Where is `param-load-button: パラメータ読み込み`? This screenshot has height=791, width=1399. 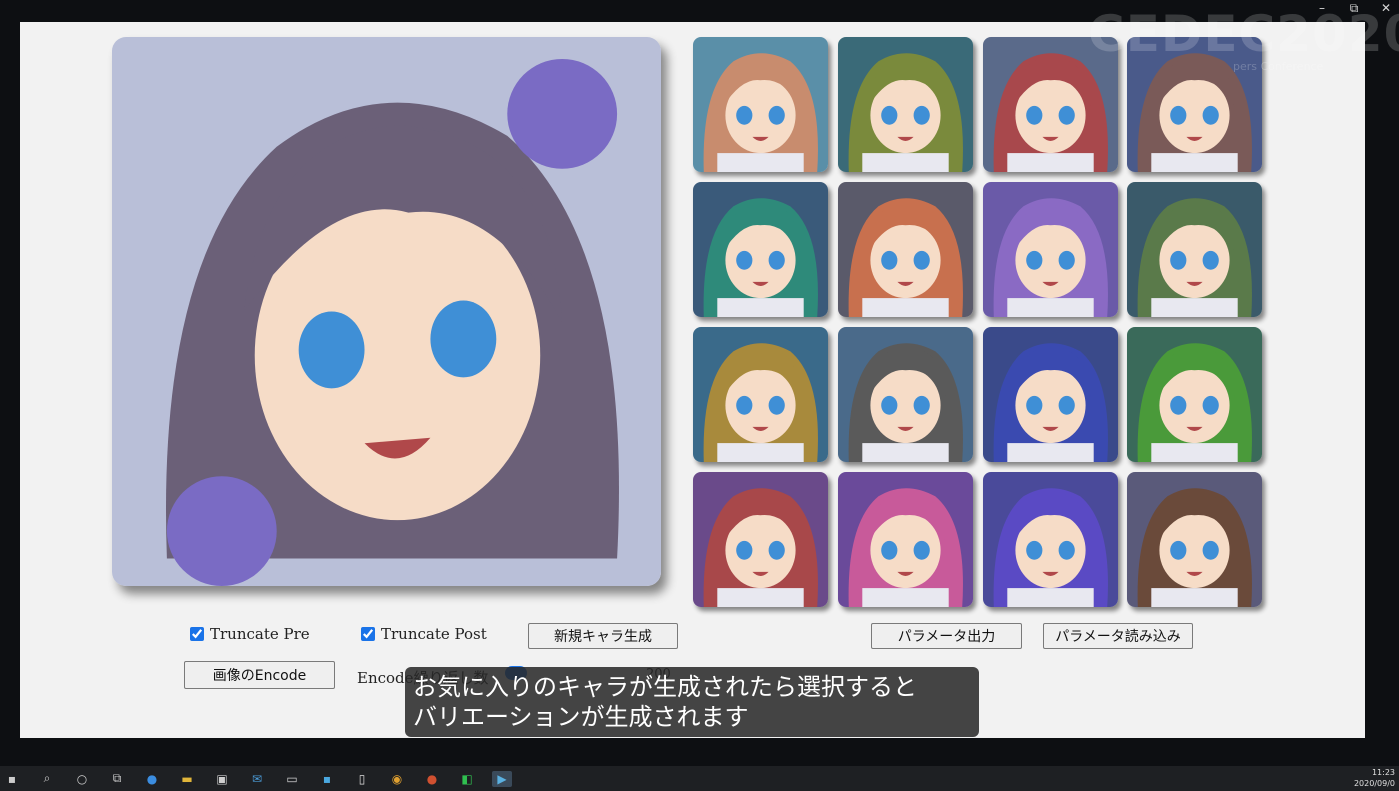
param-load-button: パラメータ読み込み is located at coordinates (1118, 636).